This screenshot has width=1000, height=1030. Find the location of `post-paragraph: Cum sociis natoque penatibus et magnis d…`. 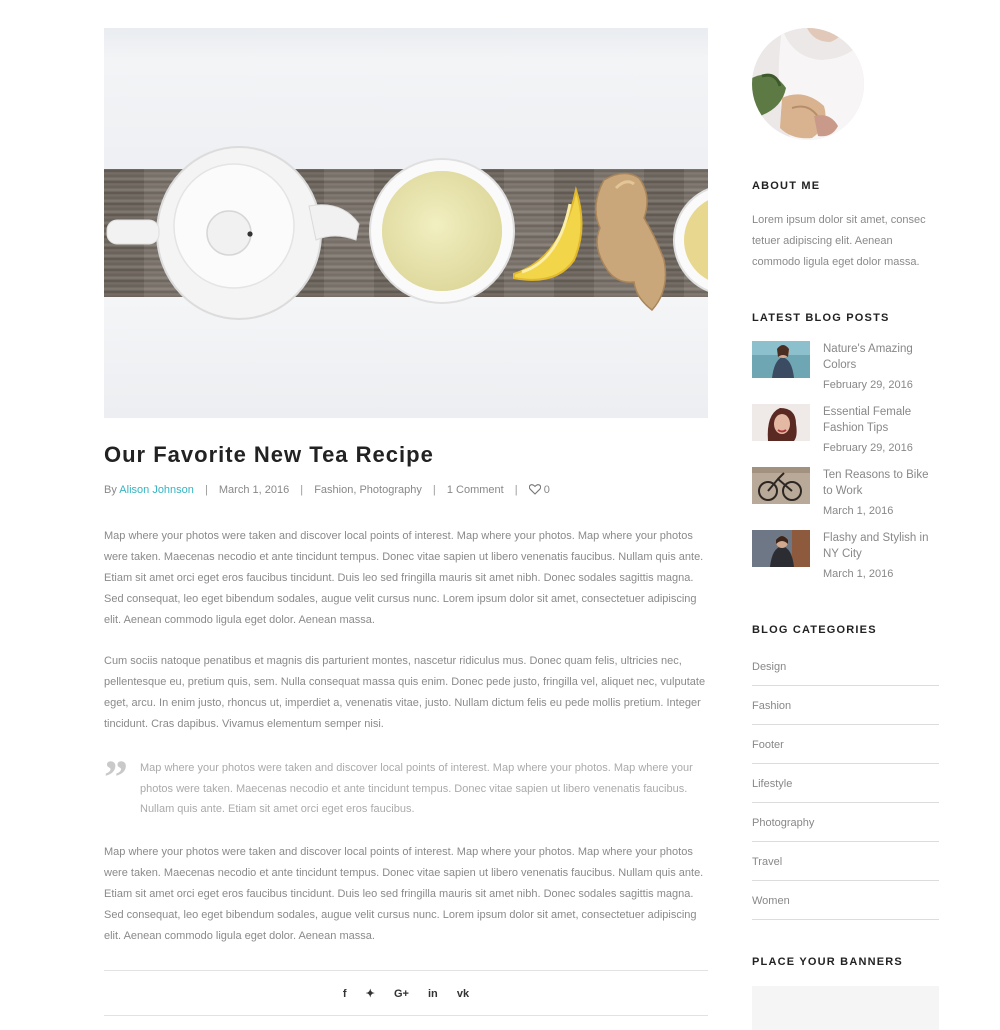

post-paragraph: Cum sociis natoque penatibus et magnis d… is located at coordinates (405, 692).